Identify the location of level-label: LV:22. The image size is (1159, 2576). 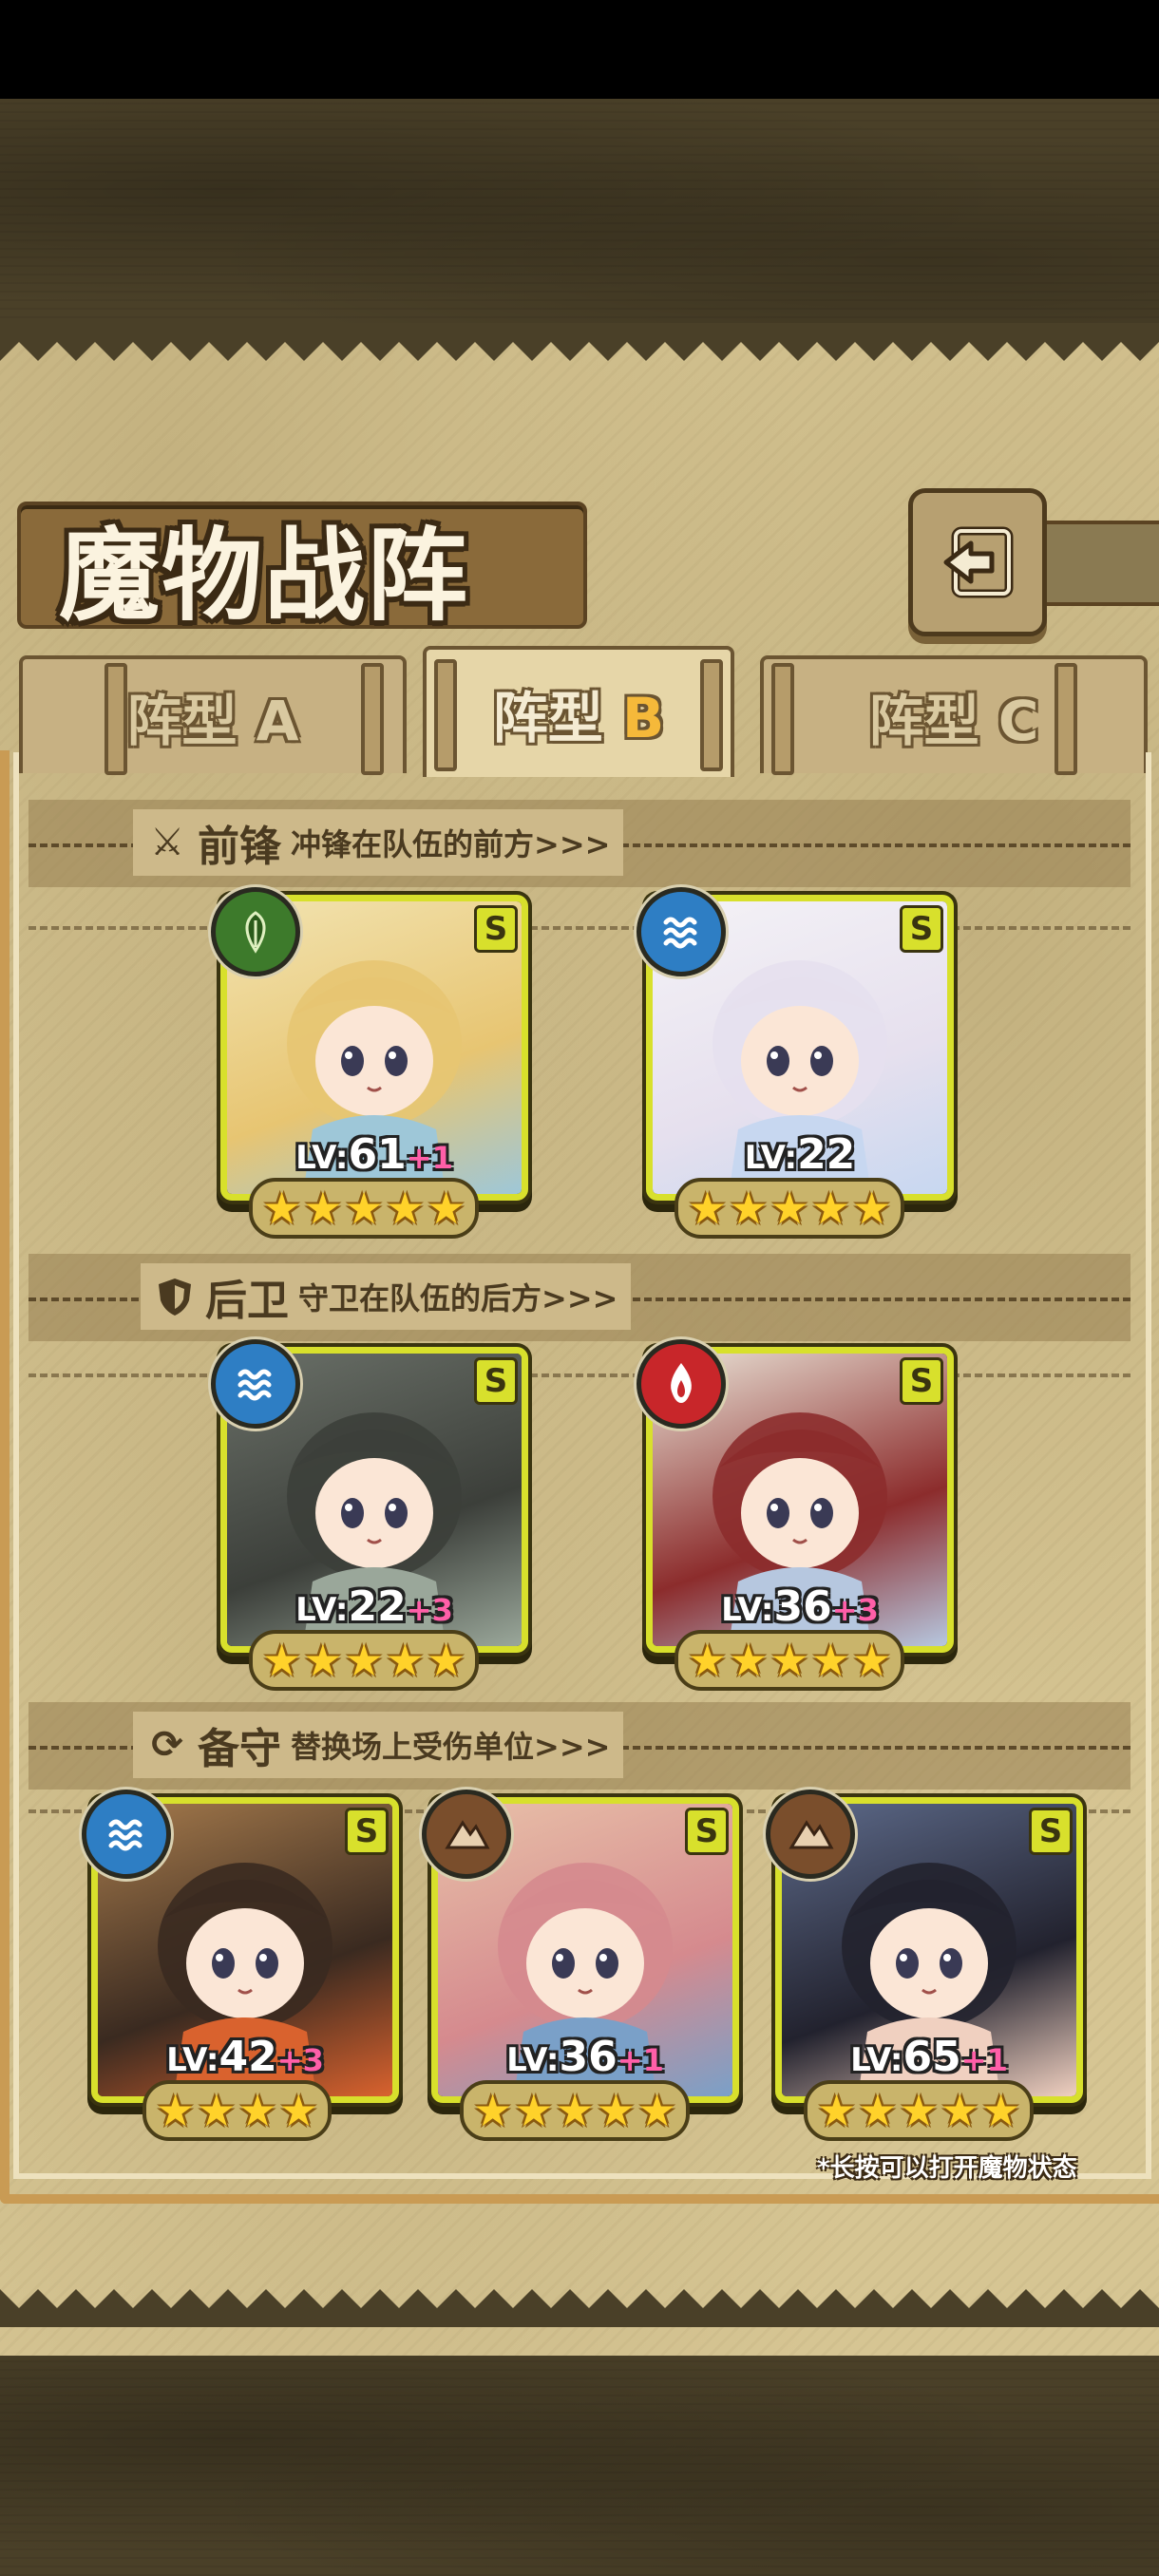
(800, 1154).